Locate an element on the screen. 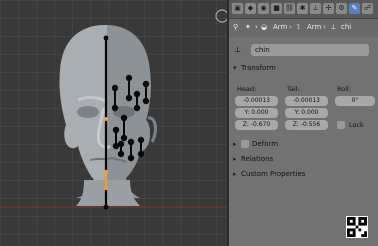 The width and height of the screenshot is (378, 246). render-icon: ▣ is located at coordinates (237, 8).